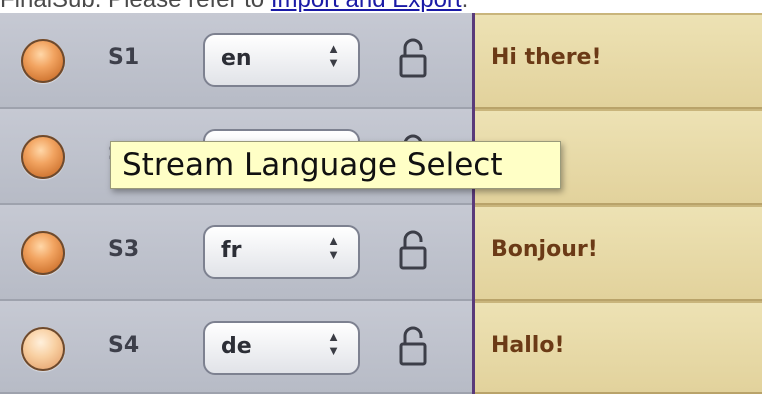  What do you see at coordinates (618, 347) in the screenshot?
I see `subtitle-cell: Hallo!` at bounding box center [618, 347].